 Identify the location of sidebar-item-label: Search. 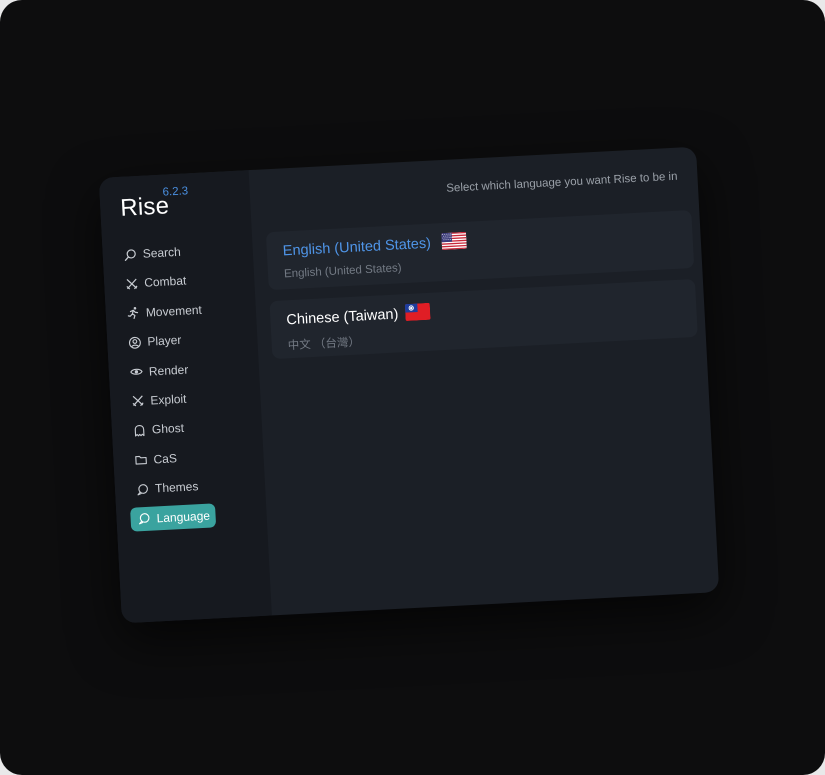
(162, 252).